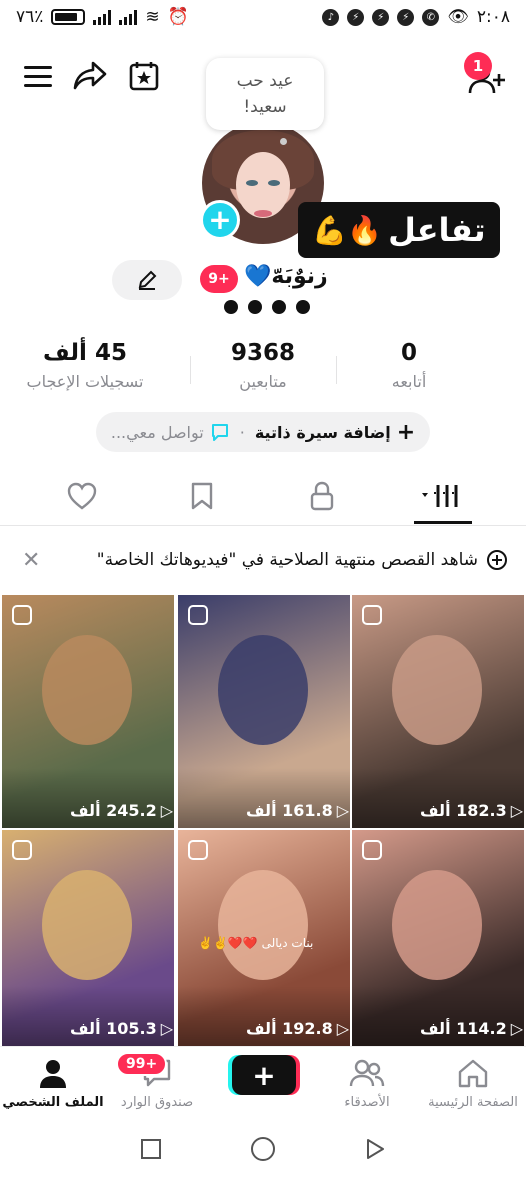 The height and width of the screenshot is (1178, 526). Describe the element at coordinates (53, 1102) in the screenshot. I see `nav-profile-label: الملف الشخصي` at that location.